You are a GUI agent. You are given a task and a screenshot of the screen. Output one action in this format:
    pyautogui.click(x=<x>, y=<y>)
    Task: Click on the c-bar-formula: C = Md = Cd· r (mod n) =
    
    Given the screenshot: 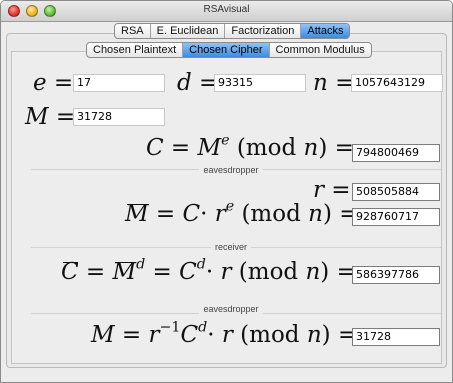 What is the action you would take?
    pyautogui.click(x=208, y=270)
    